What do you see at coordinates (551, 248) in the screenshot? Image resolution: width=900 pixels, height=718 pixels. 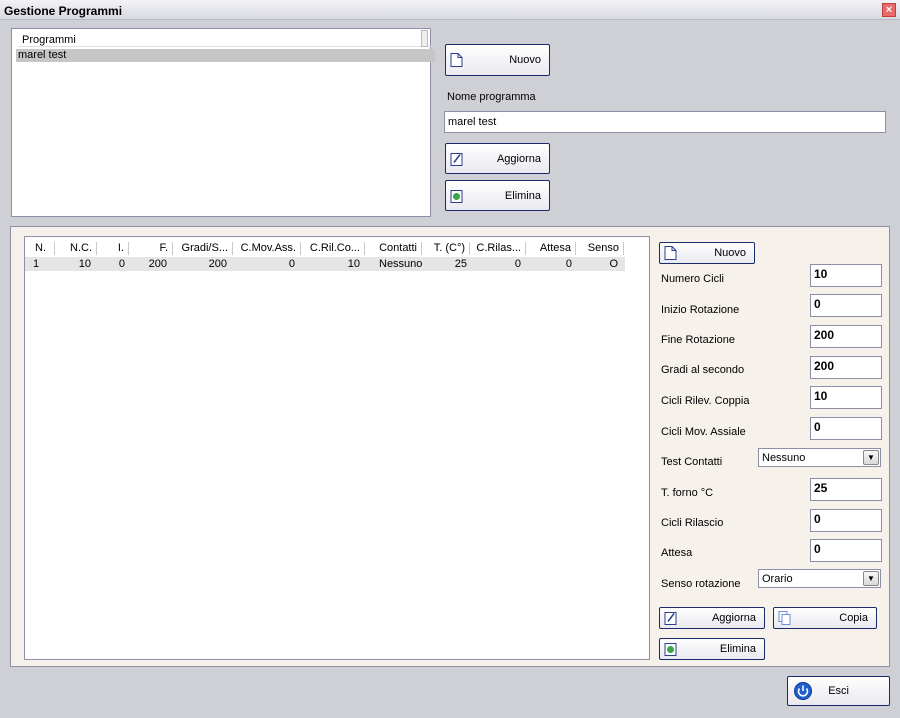 I see `column-header: Attesa` at bounding box center [551, 248].